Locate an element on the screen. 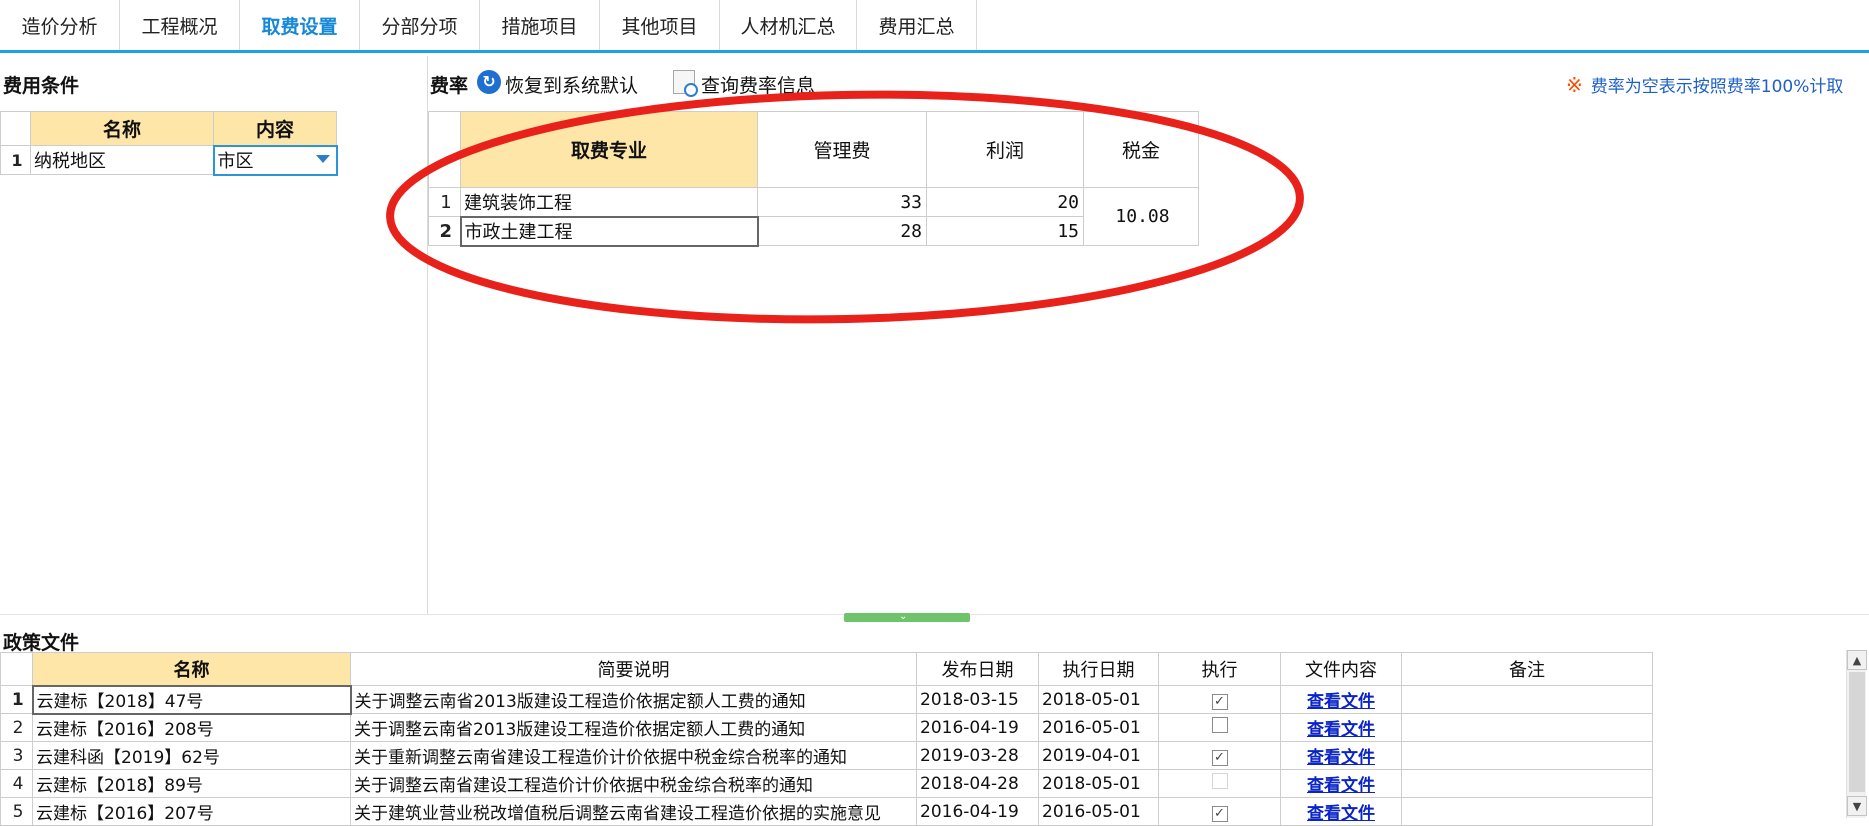 This screenshot has width=1869, height=826. col-header-summary: 简要说明 is located at coordinates (633, 669).